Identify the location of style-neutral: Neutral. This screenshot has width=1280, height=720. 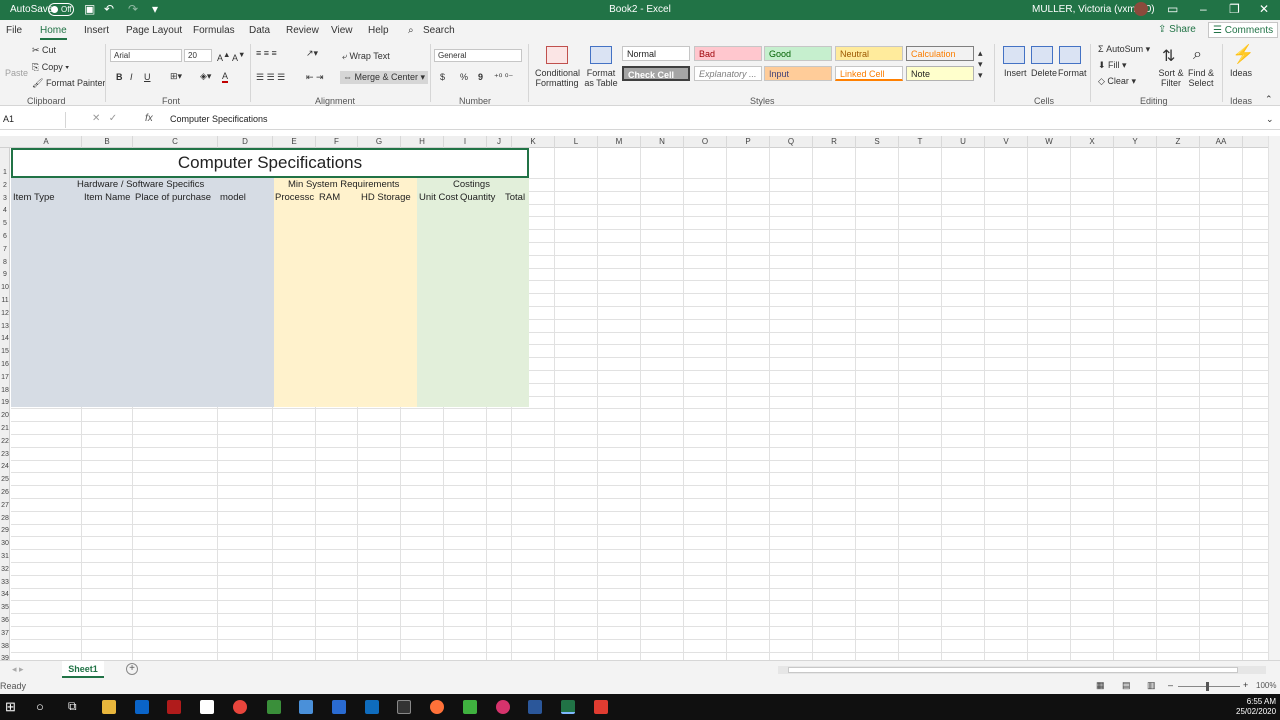
(869, 53).